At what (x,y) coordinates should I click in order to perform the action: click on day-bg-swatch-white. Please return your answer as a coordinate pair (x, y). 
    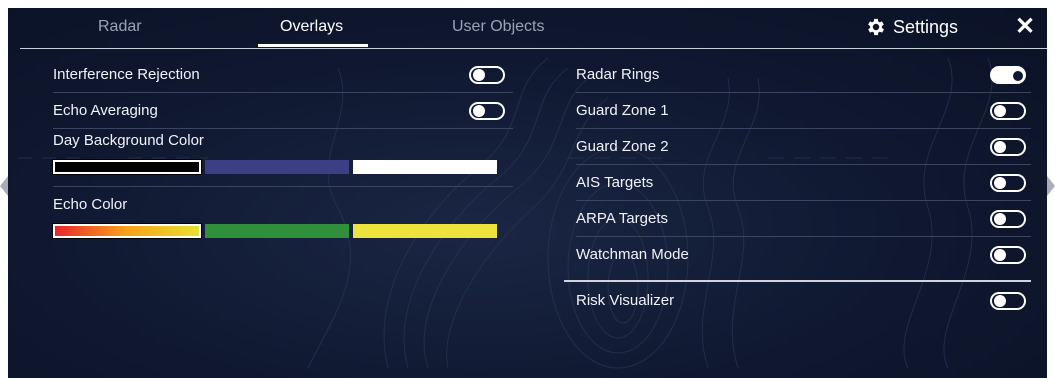
    Looking at the image, I should click on (425, 167).